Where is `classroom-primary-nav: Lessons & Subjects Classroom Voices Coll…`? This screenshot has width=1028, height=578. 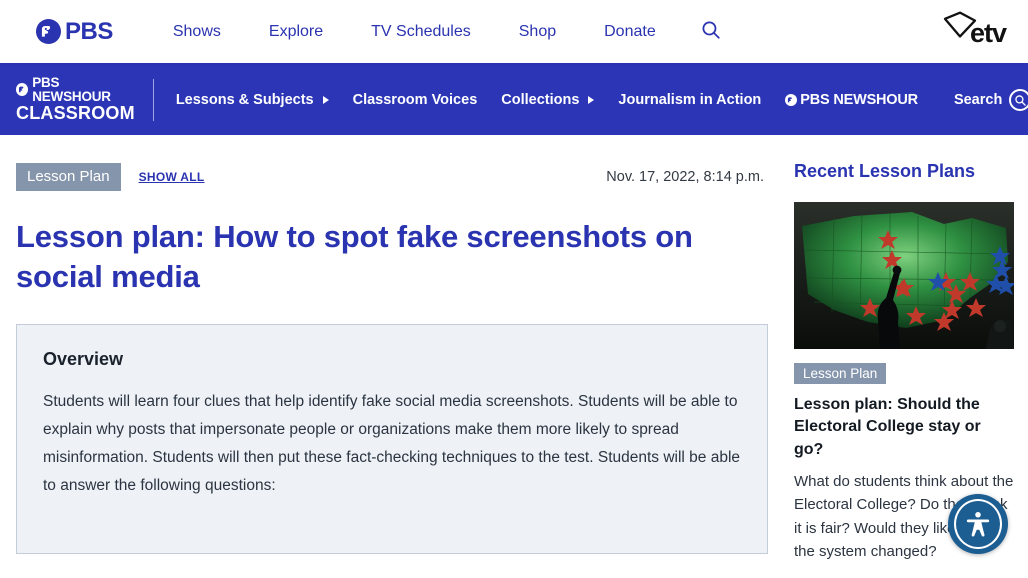 classroom-primary-nav: Lessons & Subjects Classroom Voices Coll… is located at coordinates (547, 100).